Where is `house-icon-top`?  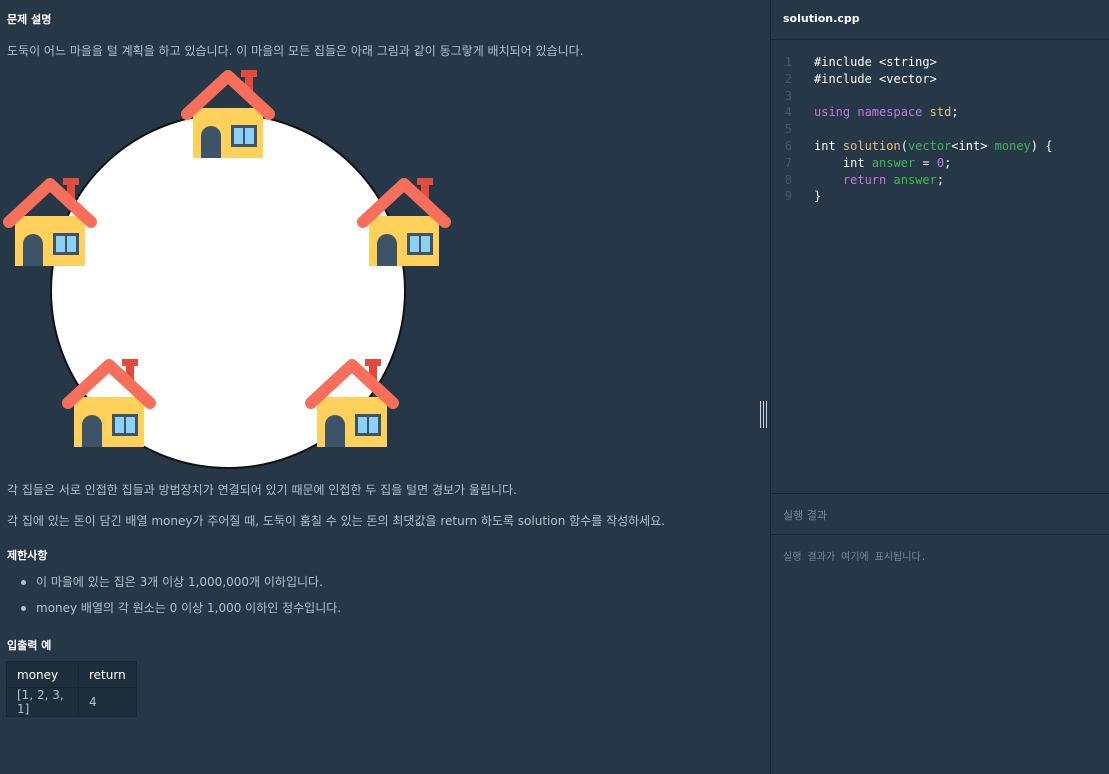 house-icon-top is located at coordinates (228, 114).